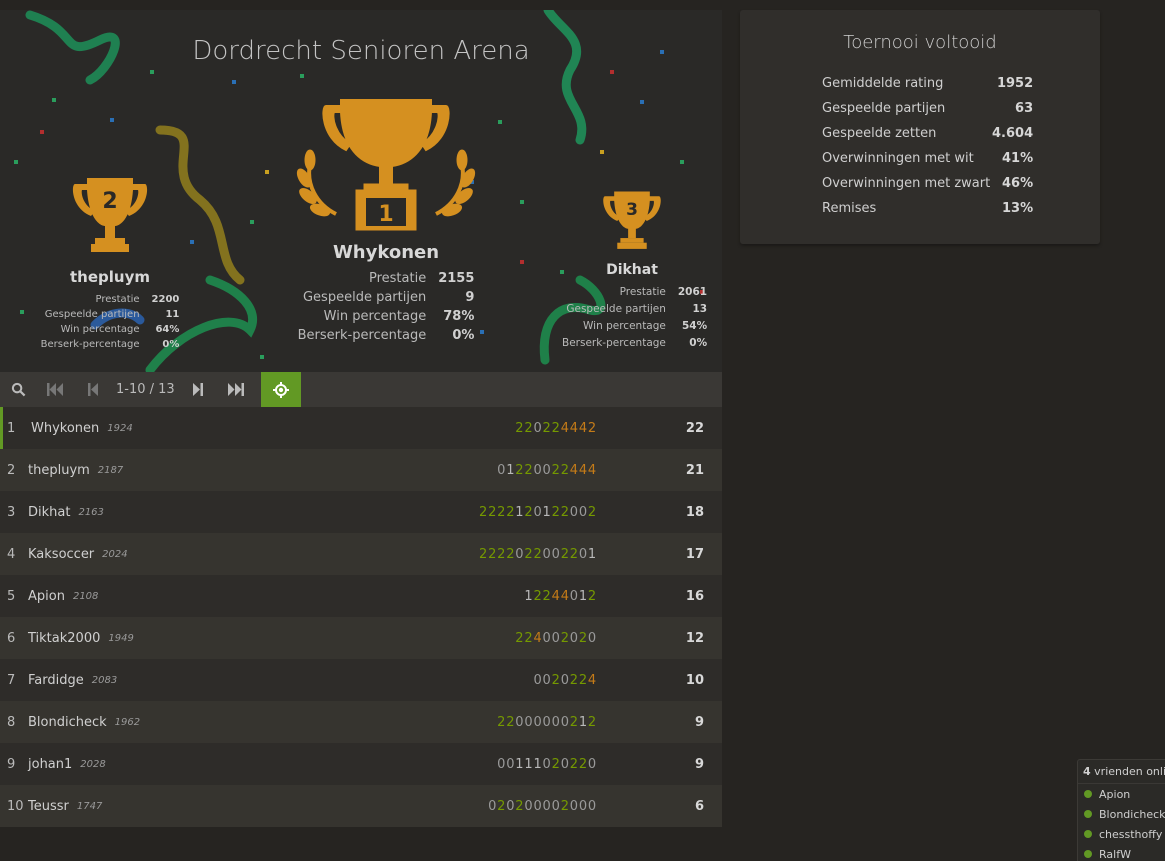  What do you see at coordinates (67, 722) in the screenshot?
I see `player-name: Blondicheck` at bounding box center [67, 722].